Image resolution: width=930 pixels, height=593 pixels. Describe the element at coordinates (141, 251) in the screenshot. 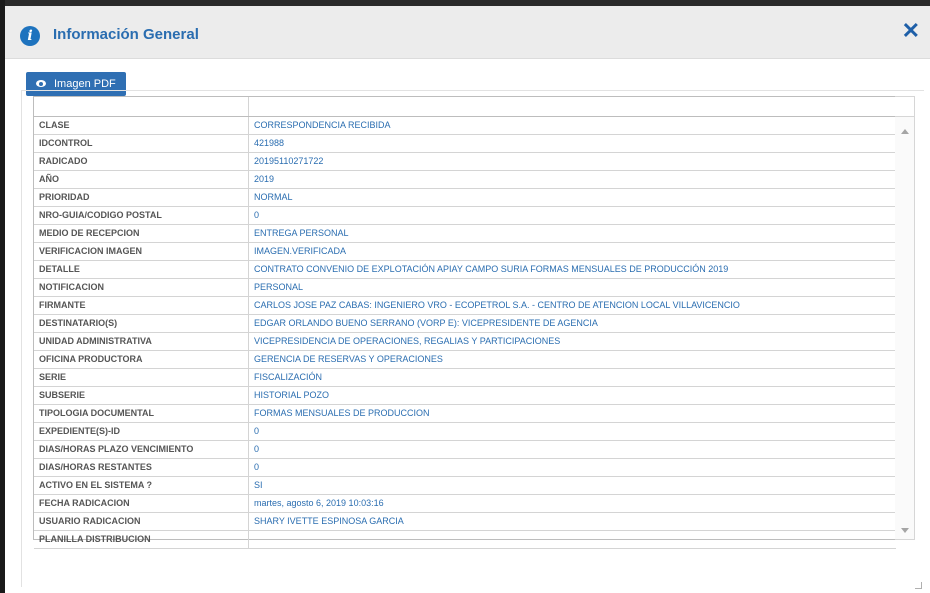

I see `row-key: VERIFICACION IMAGEN` at that location.